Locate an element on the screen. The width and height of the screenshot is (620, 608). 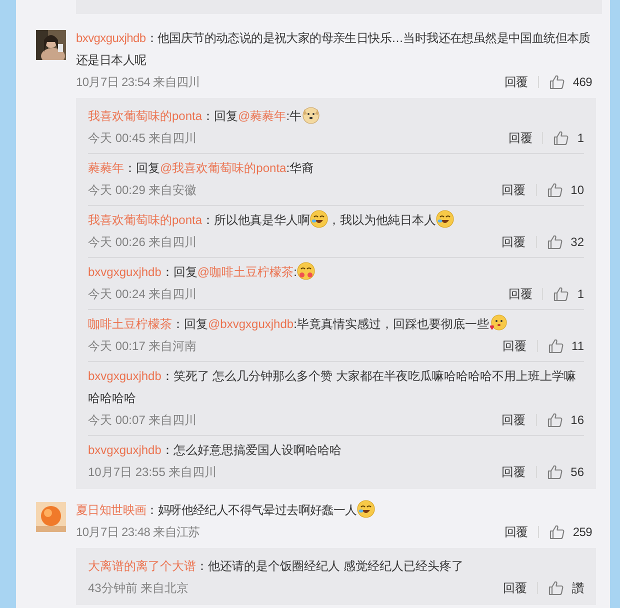
blushing-face-icon is located at coordinates (497, 323).